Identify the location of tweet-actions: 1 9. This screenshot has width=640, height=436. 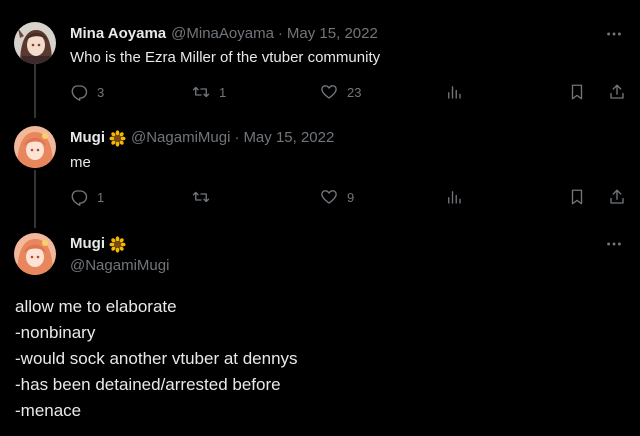
(348, 197).